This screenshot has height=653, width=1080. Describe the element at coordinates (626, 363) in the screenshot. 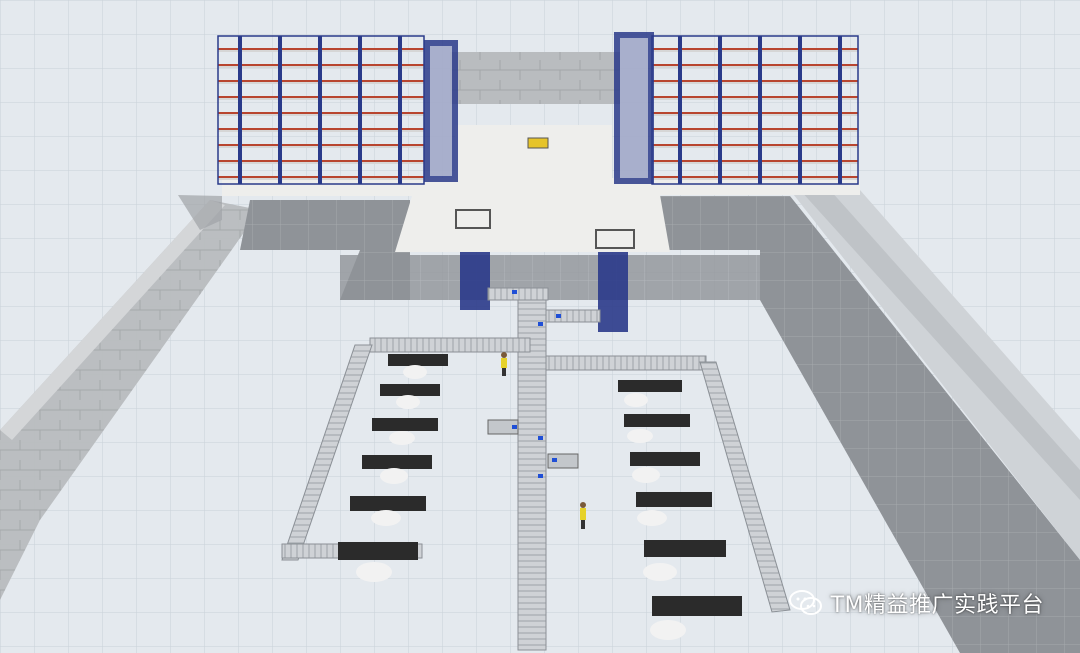

I see `conveyor-branch-top-right` at that location.